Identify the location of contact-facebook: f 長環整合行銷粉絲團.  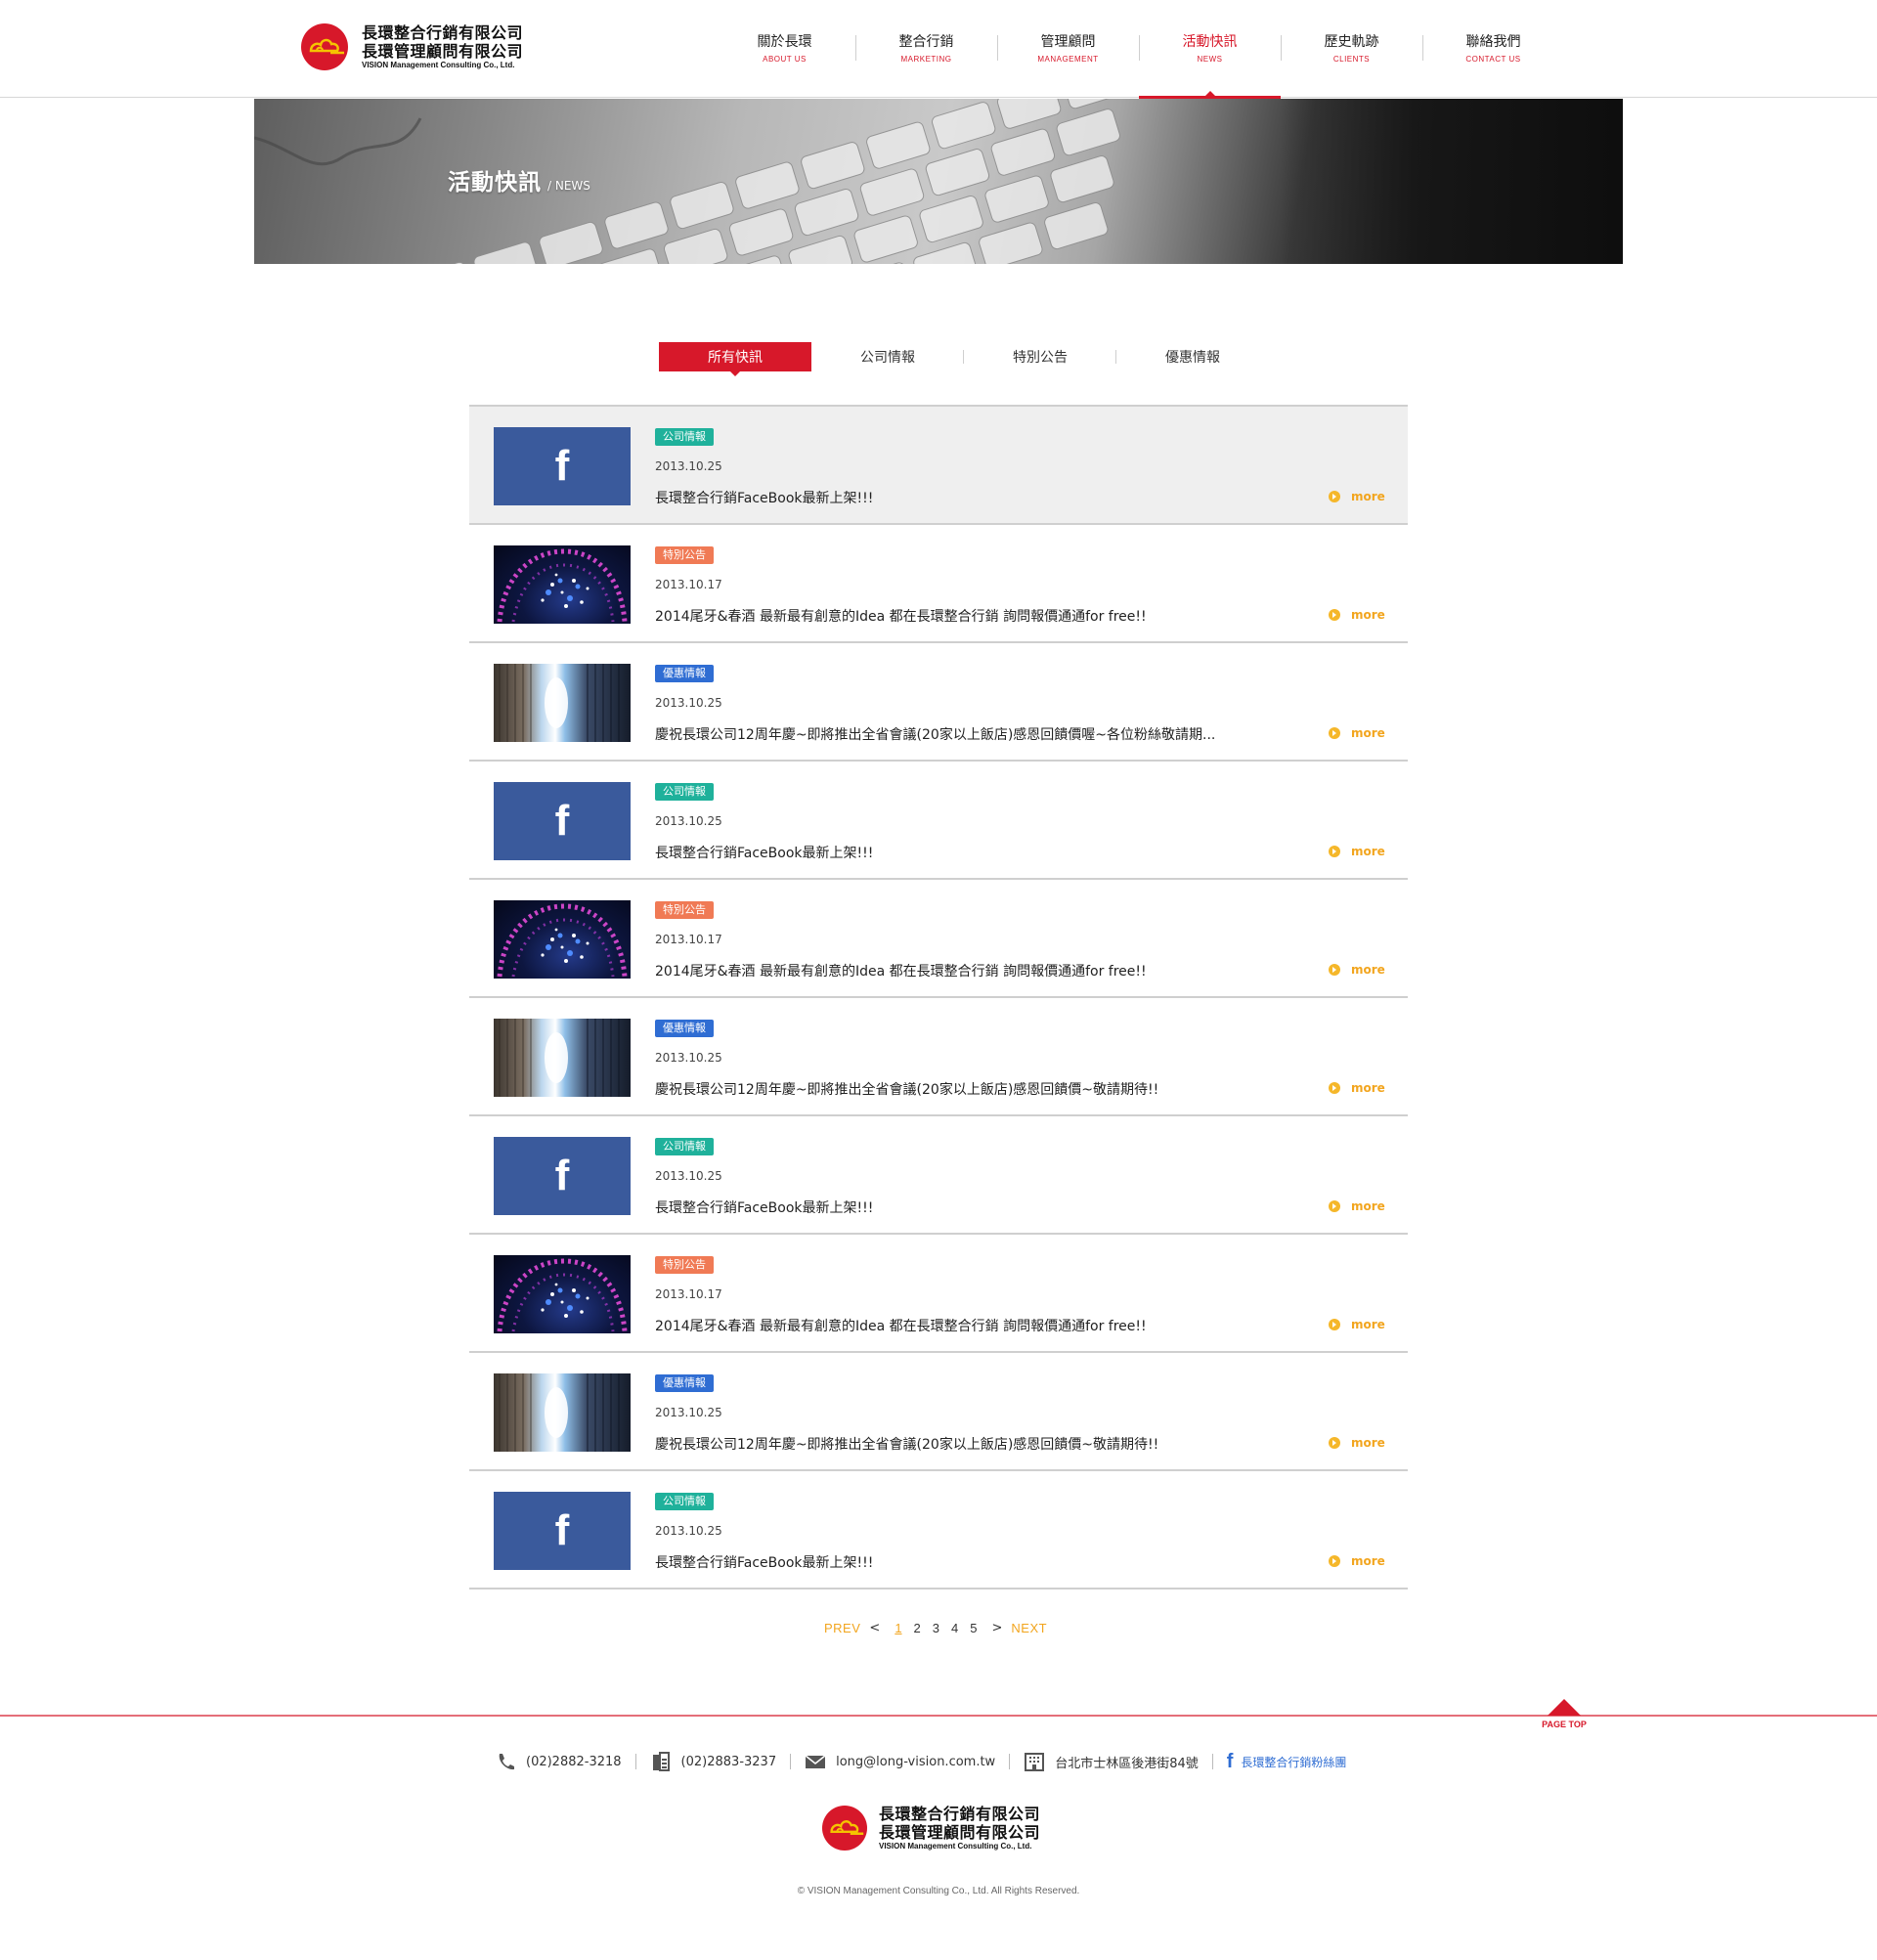
(1273, 1762).